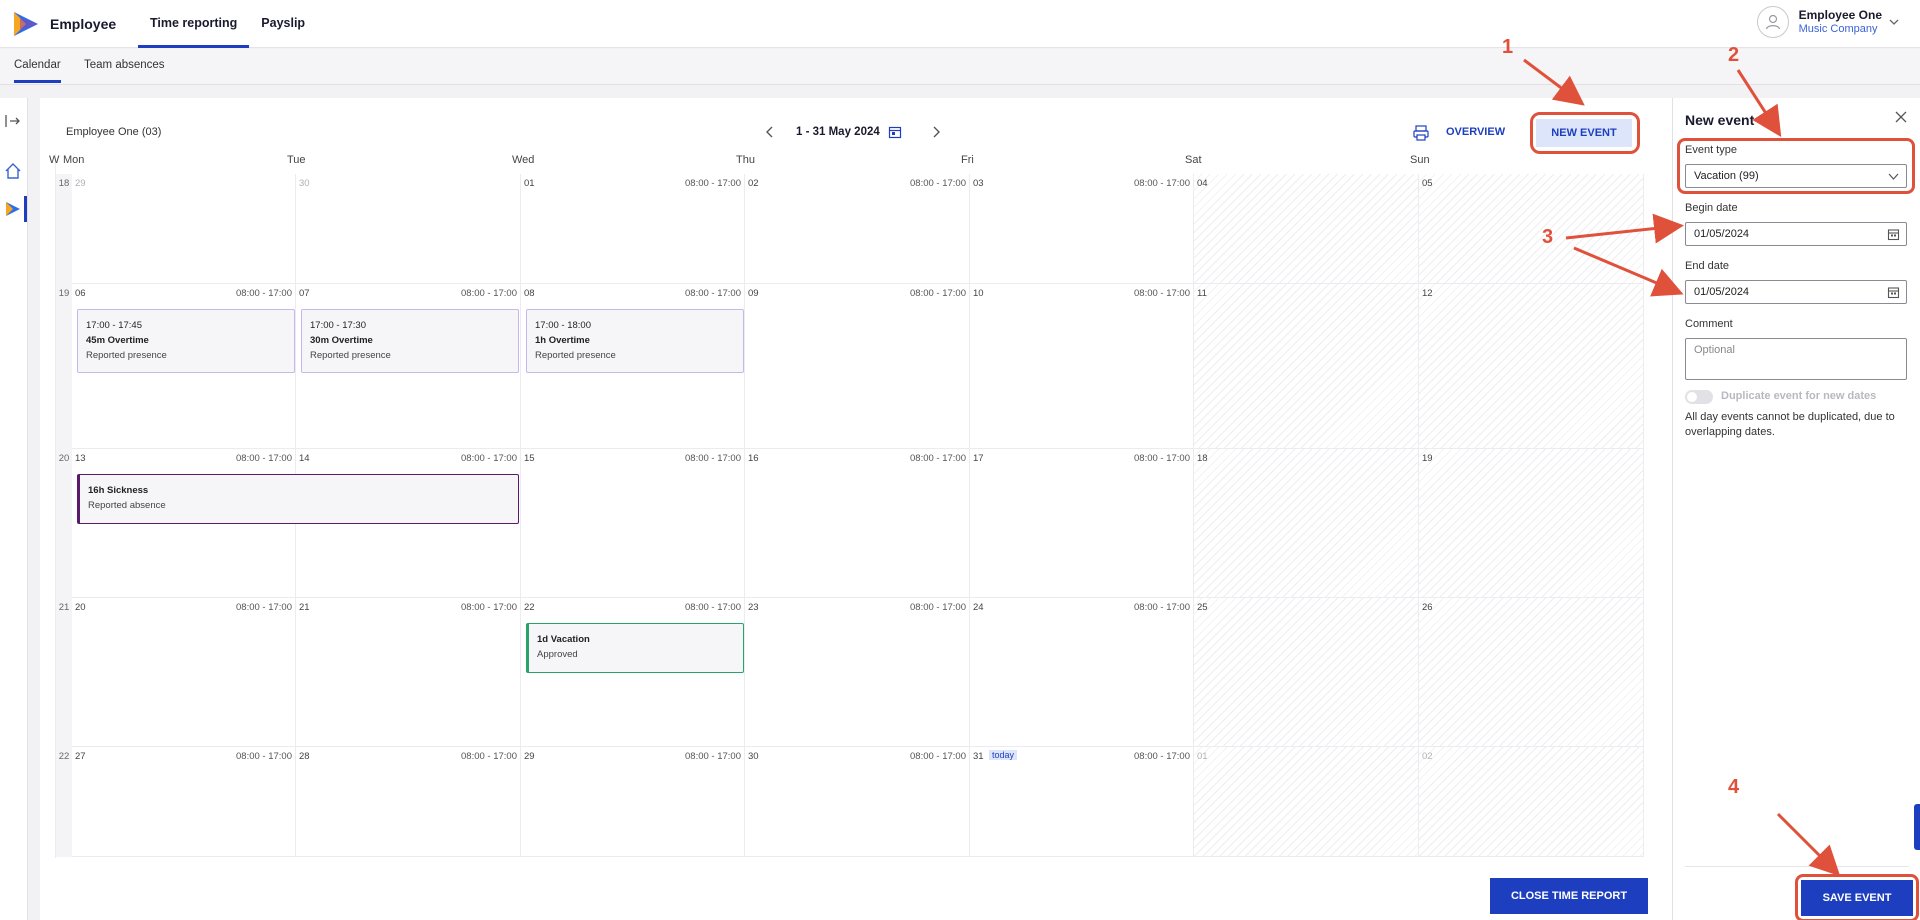 This screenshot has height=920, width=1920. What do you see at coordinates (770, 132) in the screenshot?
I see `prev-month-button` at bounding box center [770, 132].